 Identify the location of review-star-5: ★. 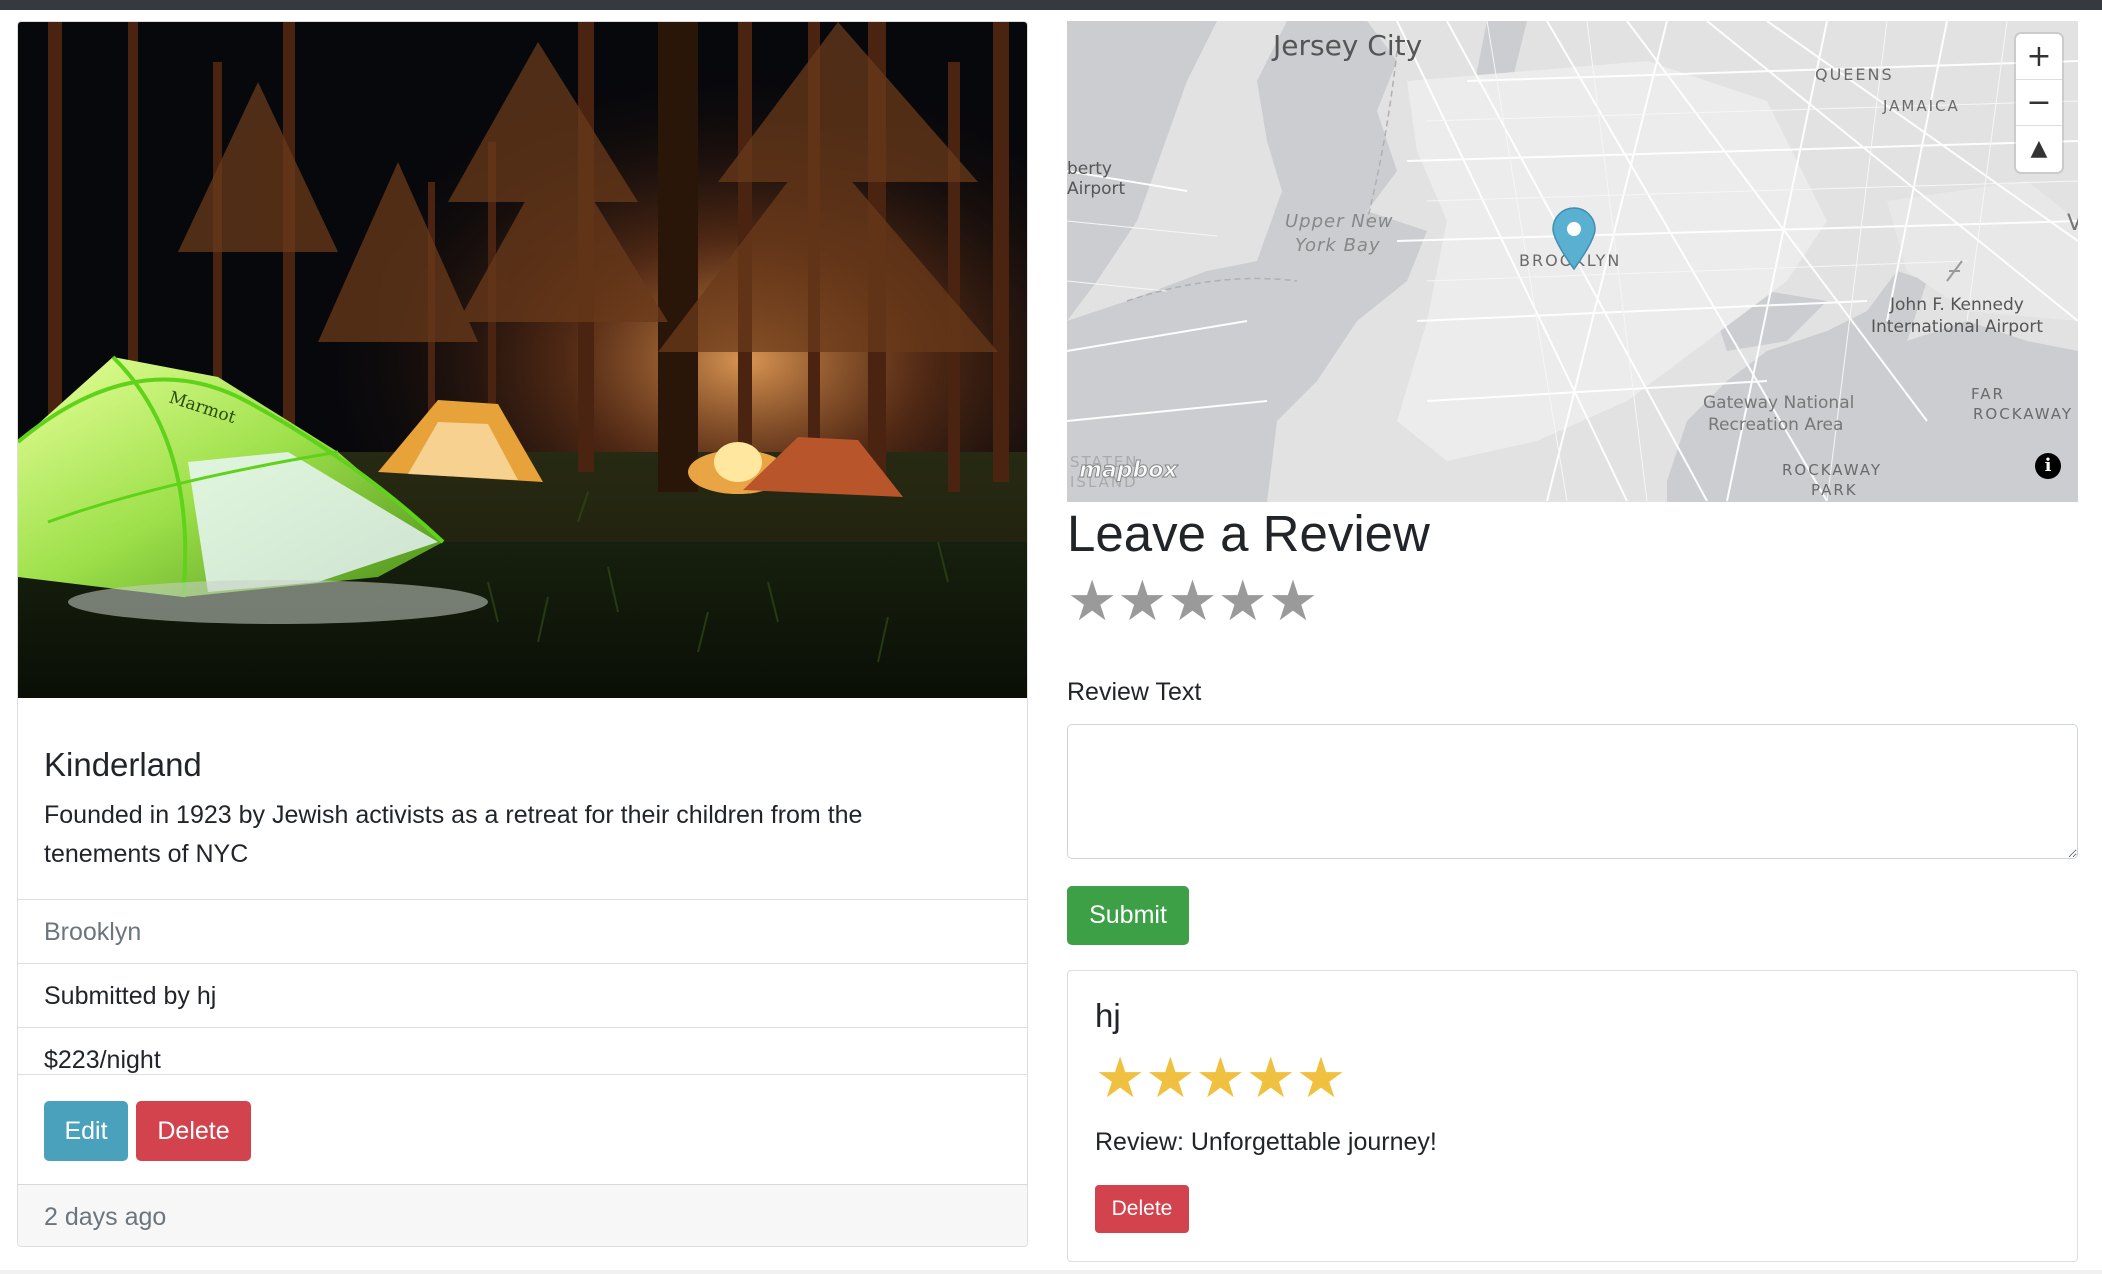
(1321, 1078).